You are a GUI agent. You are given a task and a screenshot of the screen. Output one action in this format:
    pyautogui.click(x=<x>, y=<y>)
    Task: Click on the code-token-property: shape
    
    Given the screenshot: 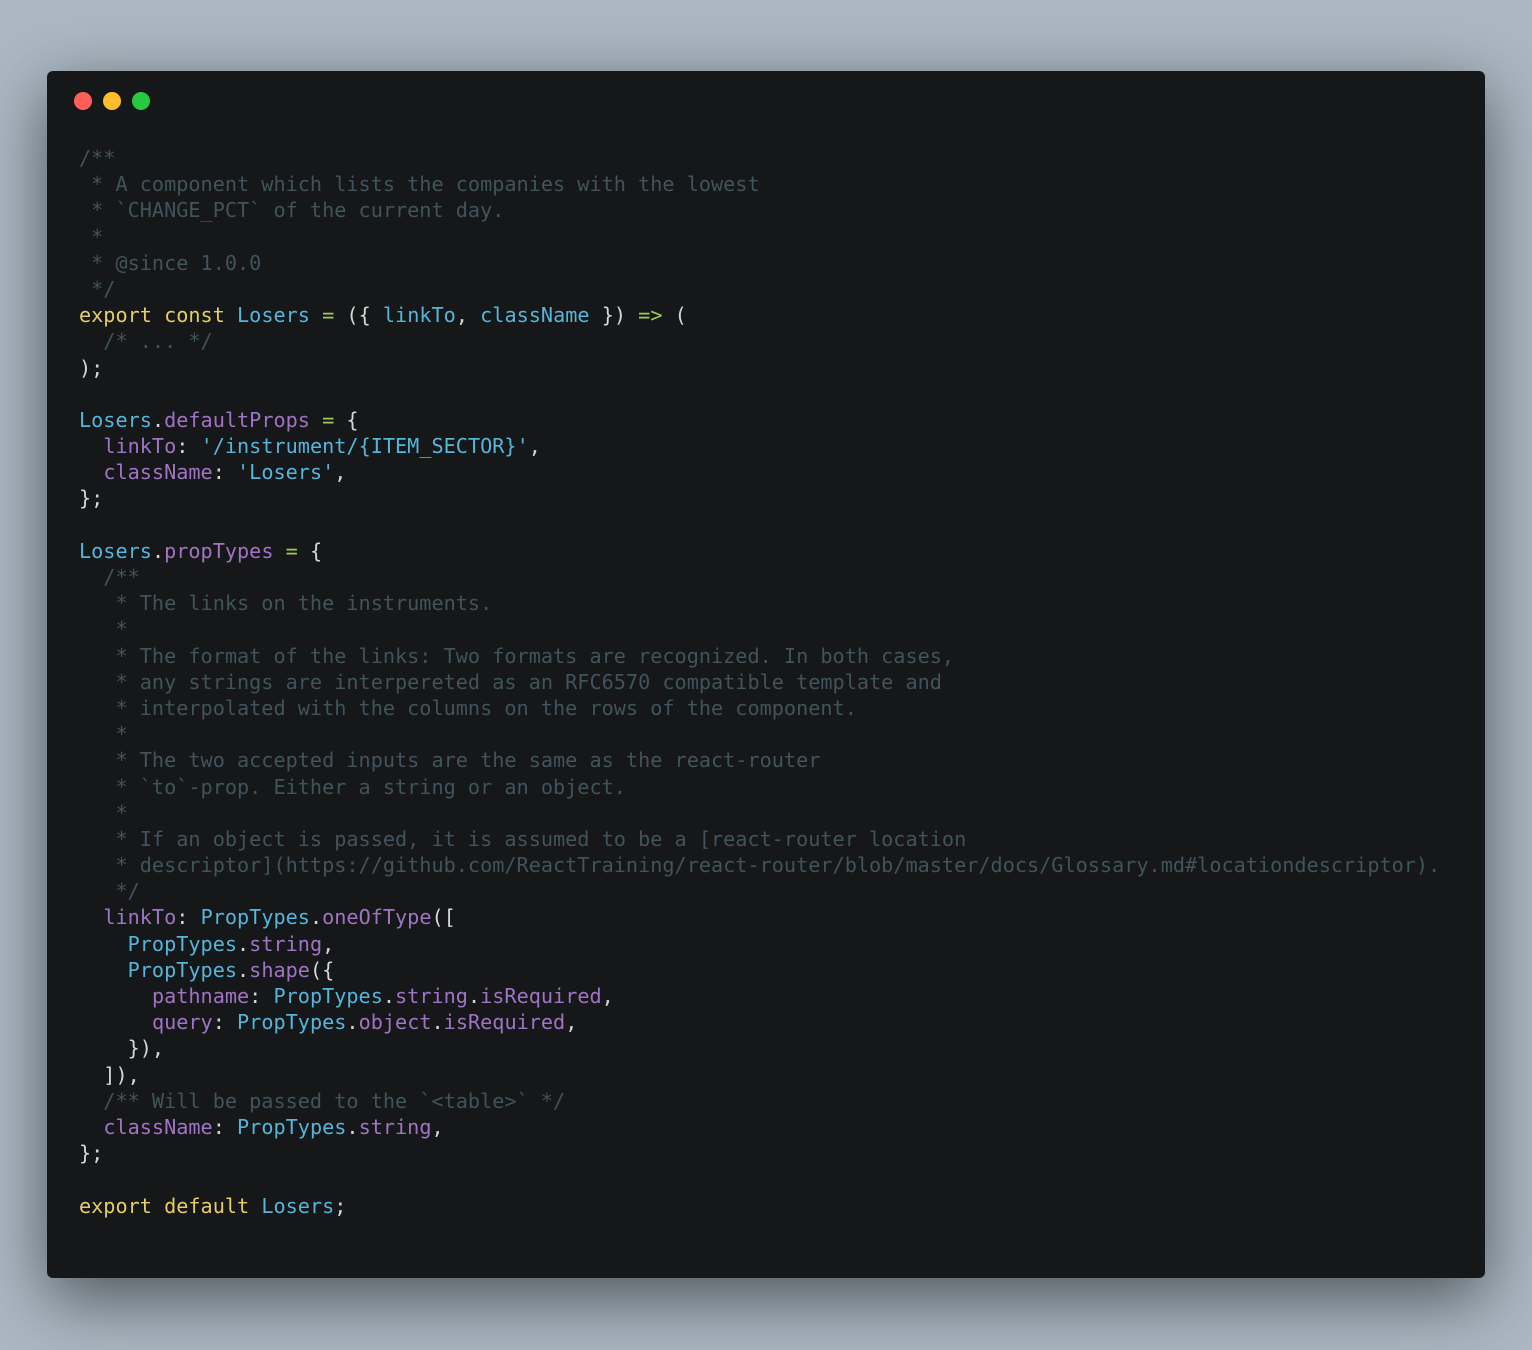 What is the action you would take?
    pyautogui.click(x=279, y=969)
    